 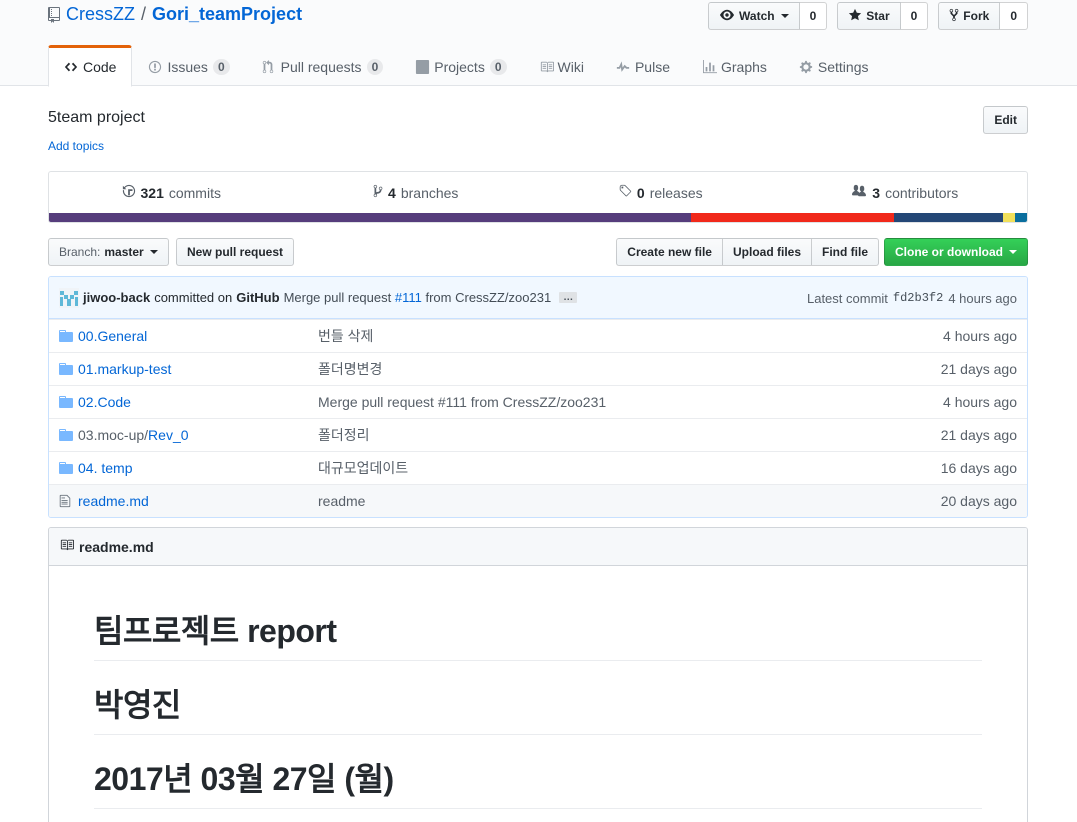 I want to click on repo-description: 5team project, so click(x=96, y=117).